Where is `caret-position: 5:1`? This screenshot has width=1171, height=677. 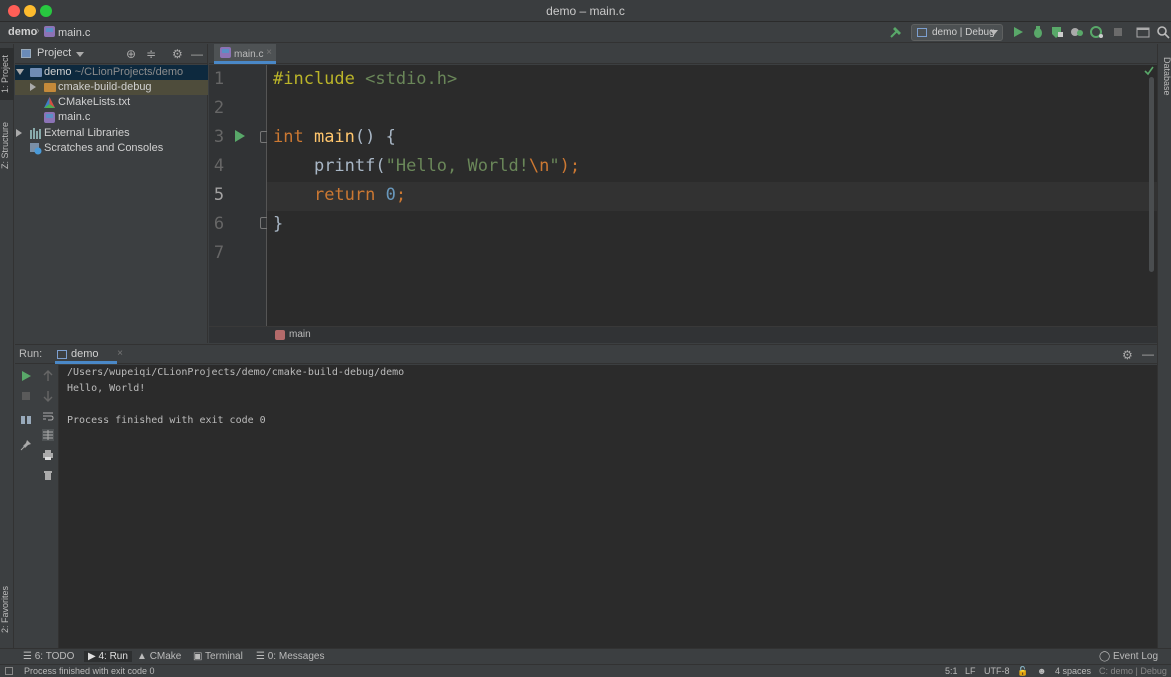
caret-position: 5:1 is located at coordinates (951, 671).